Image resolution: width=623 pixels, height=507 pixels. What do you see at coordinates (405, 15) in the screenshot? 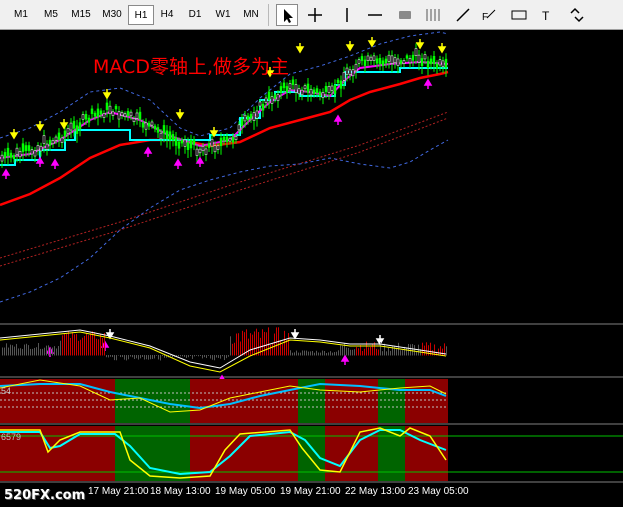
I see `rectangle-tool-button` at bounding box center [405, 15].